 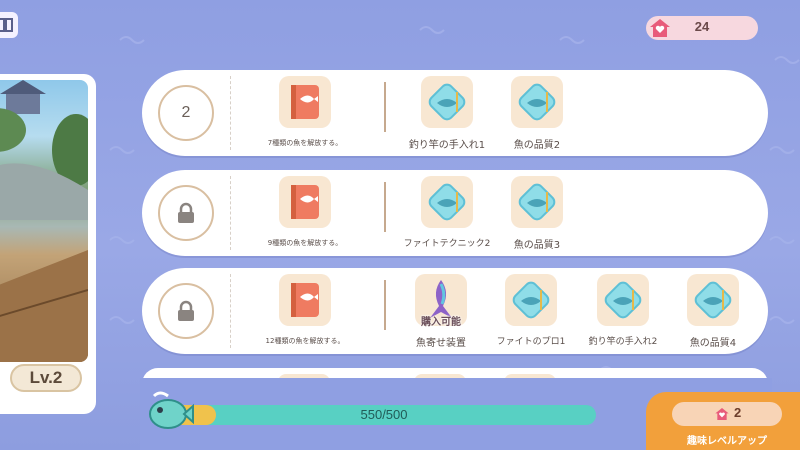 What do you see at coordinates (722, 414) in the screenshot?
I see `heart-house-icon` at bounding box center [722, 414].